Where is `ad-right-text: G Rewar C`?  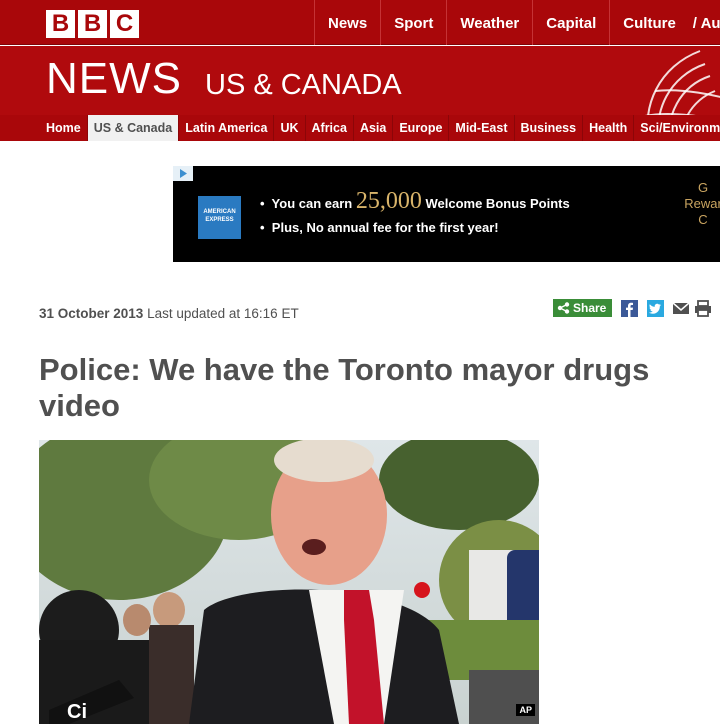
ad-right-text: G Rewar C is located at coordinates (696, 204).